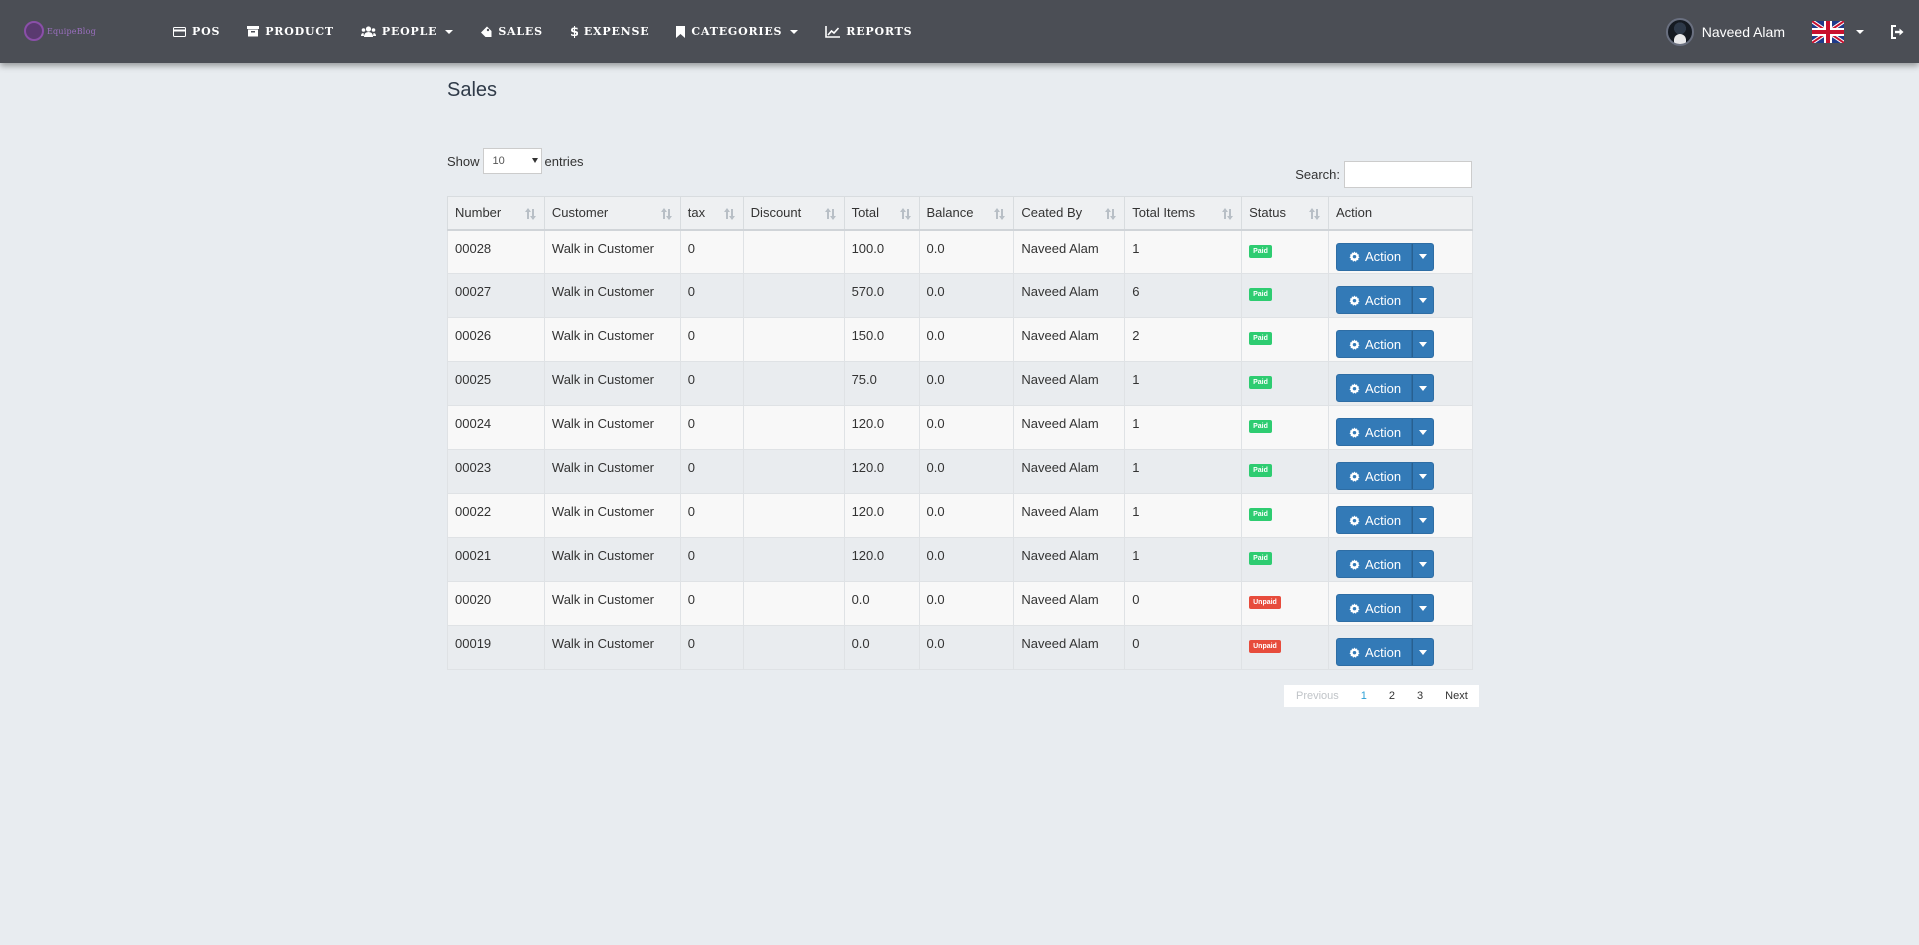 The height and width of the screenshot is (945, 1919). Describe the element at coordinates (793, 213) in the screenshot. I see `column-header-discount: Discount` at that location.